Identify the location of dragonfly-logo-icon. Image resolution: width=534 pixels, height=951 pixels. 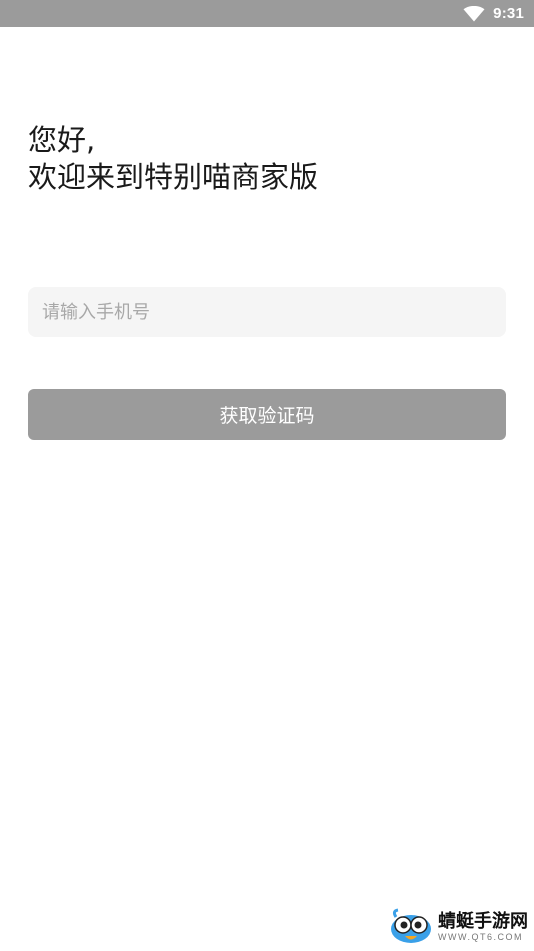
(411, 927).